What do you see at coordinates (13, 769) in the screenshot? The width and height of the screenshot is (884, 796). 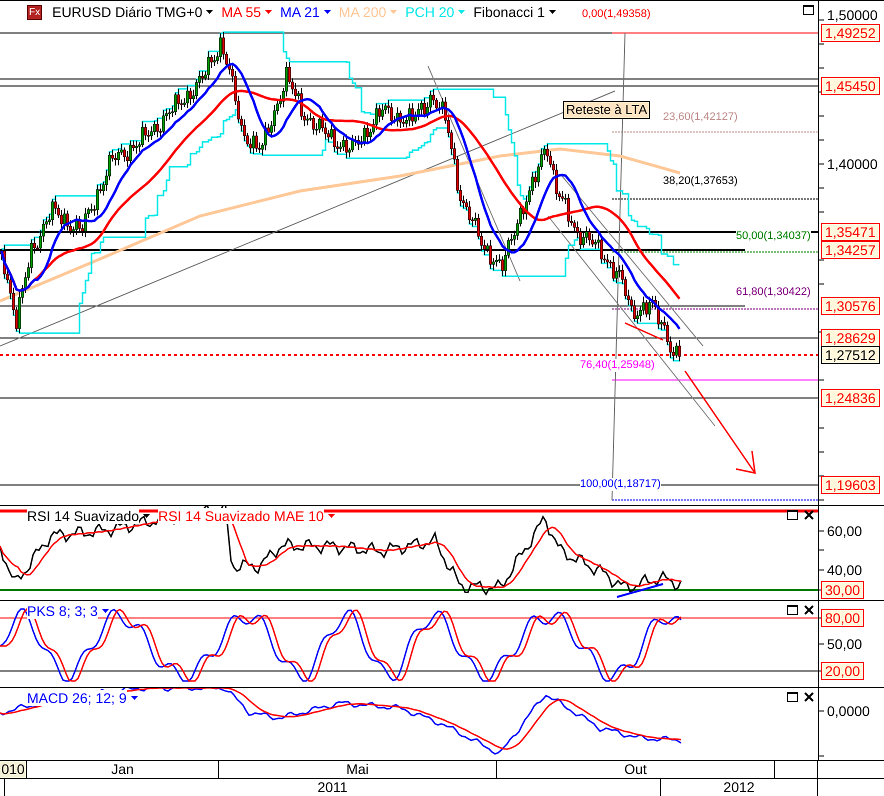 I see `month-label: 010` at bounding box center [13, 769].